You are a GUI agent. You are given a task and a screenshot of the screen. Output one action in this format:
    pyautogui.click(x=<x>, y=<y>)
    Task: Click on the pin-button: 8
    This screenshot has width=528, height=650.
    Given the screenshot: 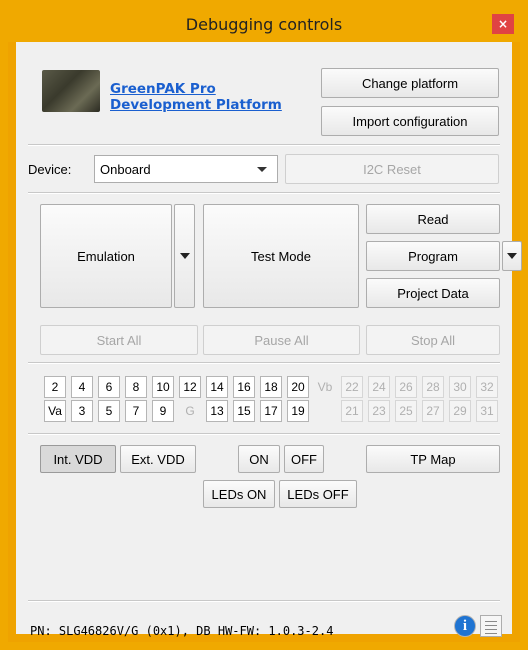 What is the action you would take?
    pyautogui.click(x=136, y=387)
    